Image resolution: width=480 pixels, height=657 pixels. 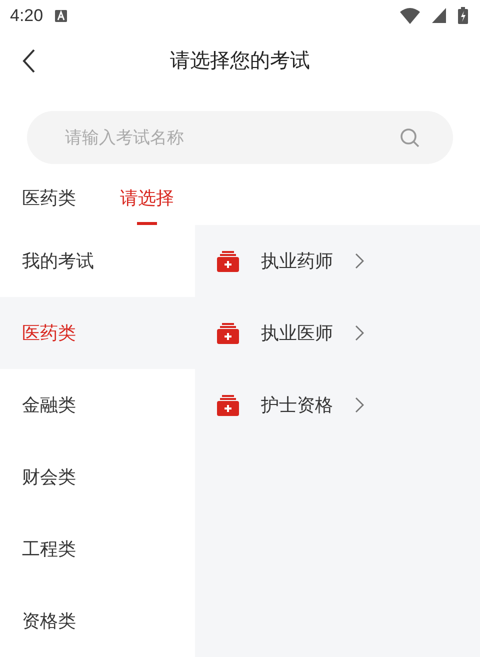 I want to click on battery-icon, so click(x=463, y=15).